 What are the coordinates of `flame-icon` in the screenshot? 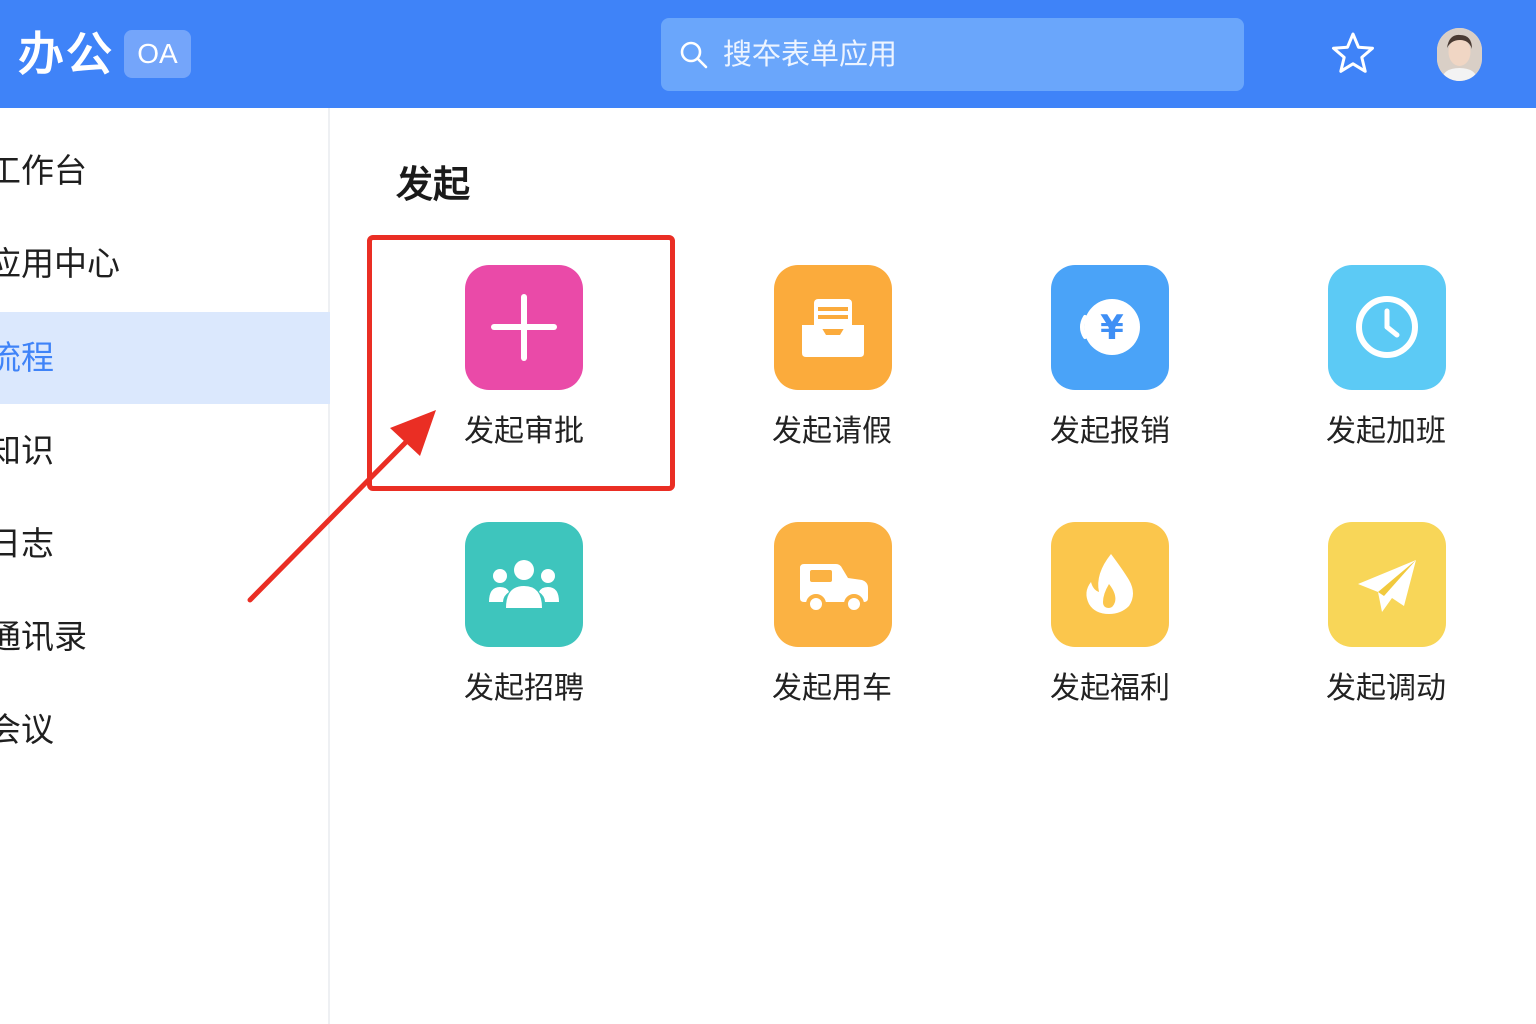 It's located at (1110, 584).